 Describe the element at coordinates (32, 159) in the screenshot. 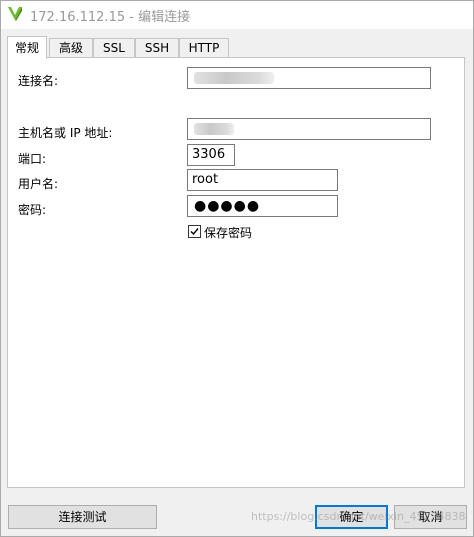

I see `port-label: 端口:` at that location.